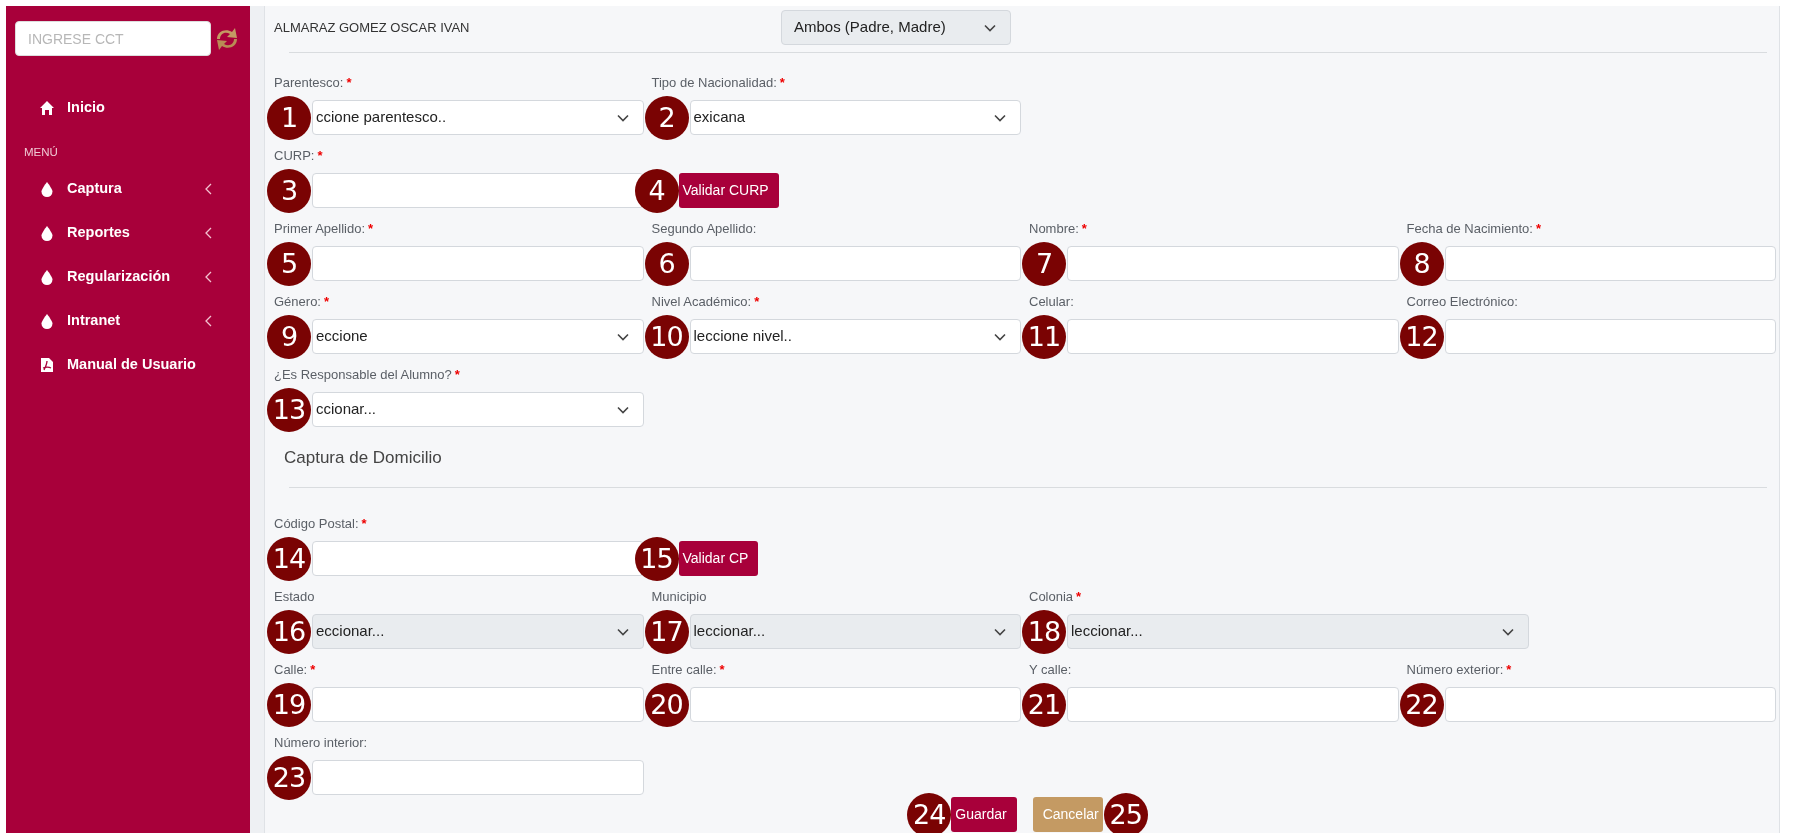 This screenshot has width=1800, height=833. What do you see at coordinates (321, 524) in the screenshot?
I see `field-label: Código Postal: *` at bounding box center [321, 524].